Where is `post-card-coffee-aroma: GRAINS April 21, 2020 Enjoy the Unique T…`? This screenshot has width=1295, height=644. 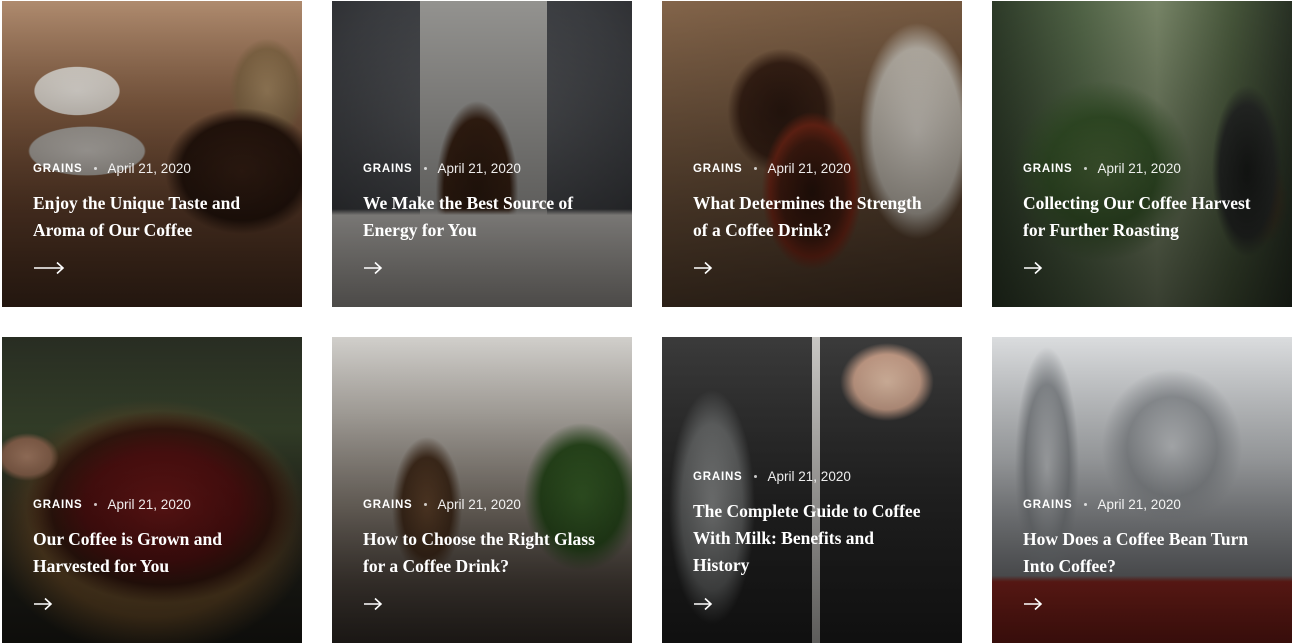 post-card-coffee-aroma: GRAINS April 21, 2020 Enjoy the Unique T… is located at coordinates (152, 154).